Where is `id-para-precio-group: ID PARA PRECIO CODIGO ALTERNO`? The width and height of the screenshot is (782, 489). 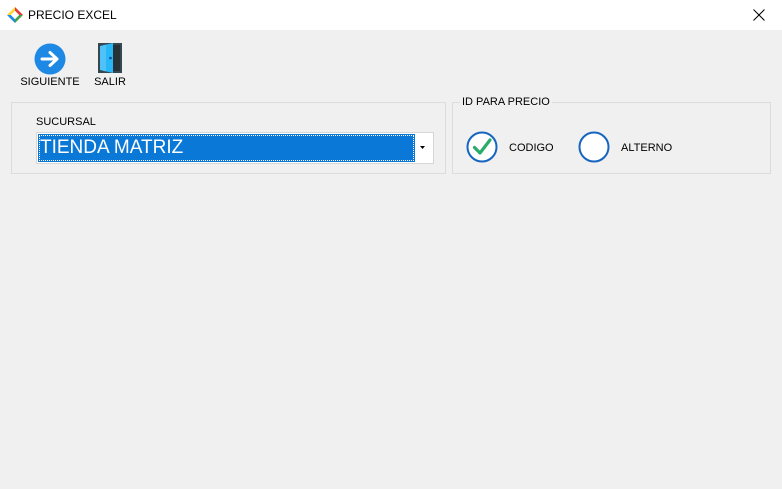
id-para-precio-group: ID PARA PRECIO CODIGO ALTERNO is located at coordinates (611, 134).